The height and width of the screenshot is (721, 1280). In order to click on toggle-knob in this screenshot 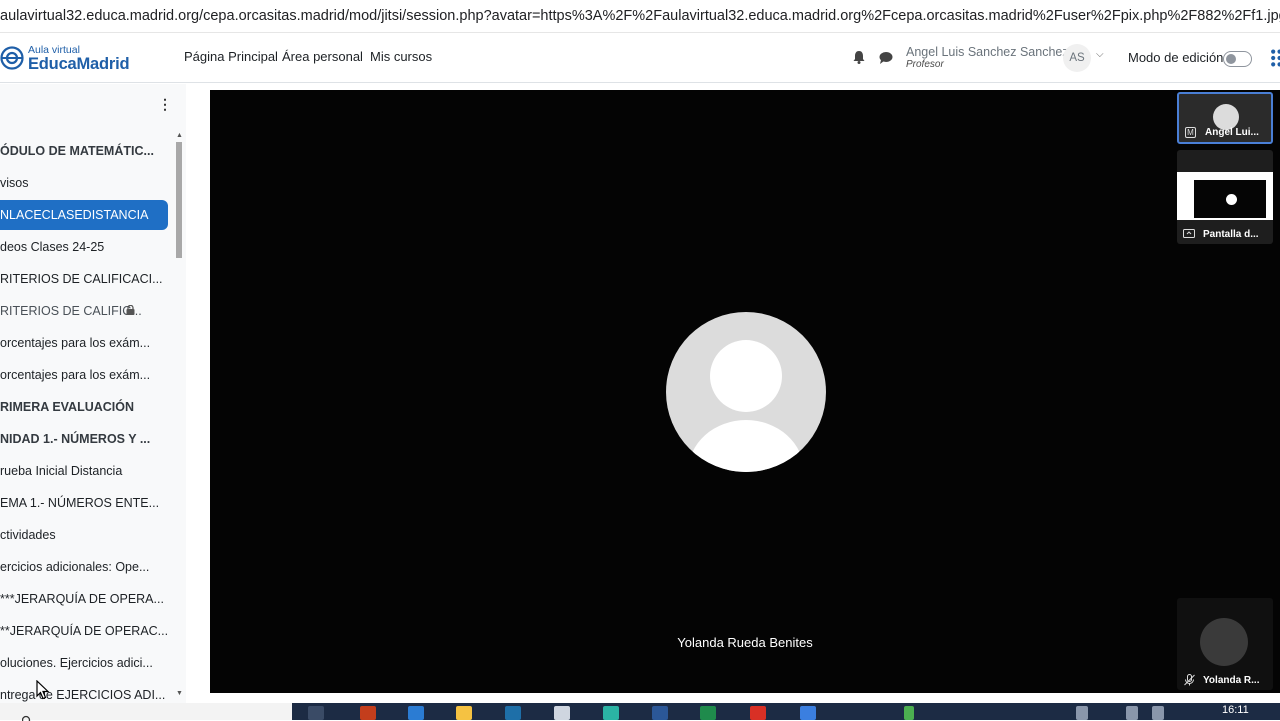, I will do `click(1231, 59)`.